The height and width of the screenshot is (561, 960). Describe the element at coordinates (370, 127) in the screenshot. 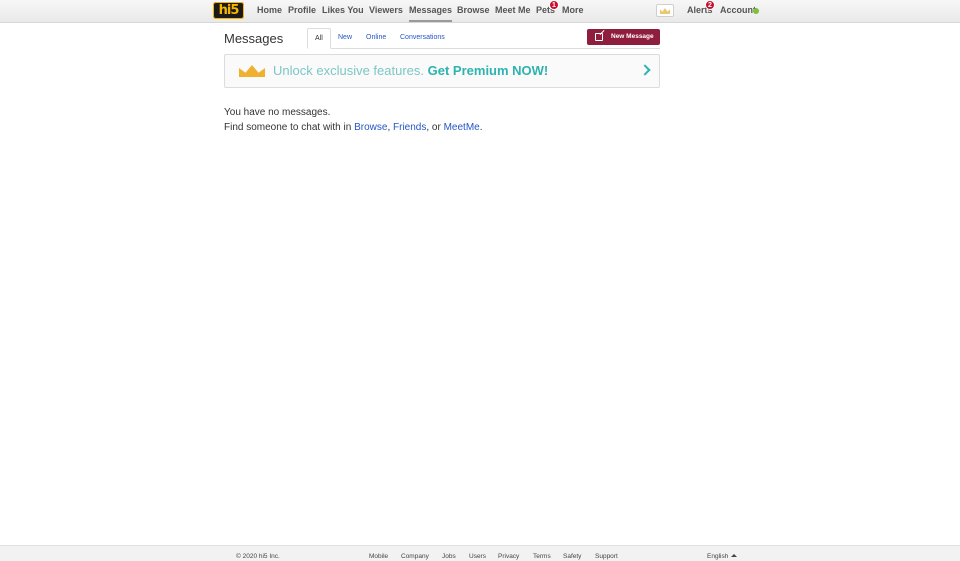

I see `browse-link: Browse` at that location.